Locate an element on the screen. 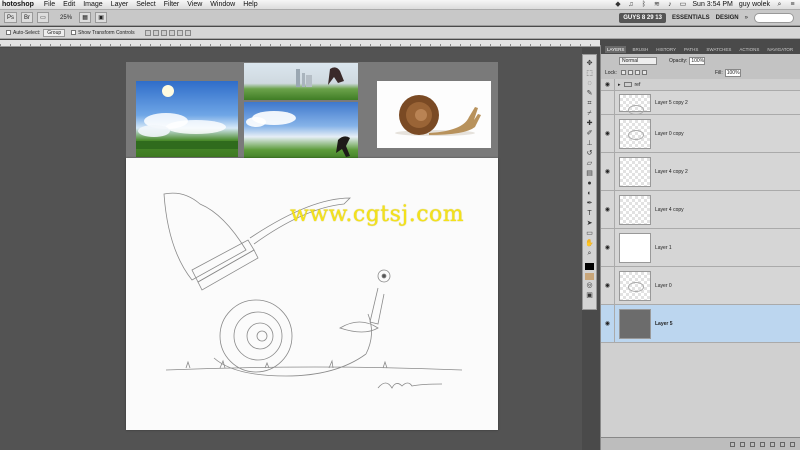  new-group-icon is located at coordinates (772, 444).